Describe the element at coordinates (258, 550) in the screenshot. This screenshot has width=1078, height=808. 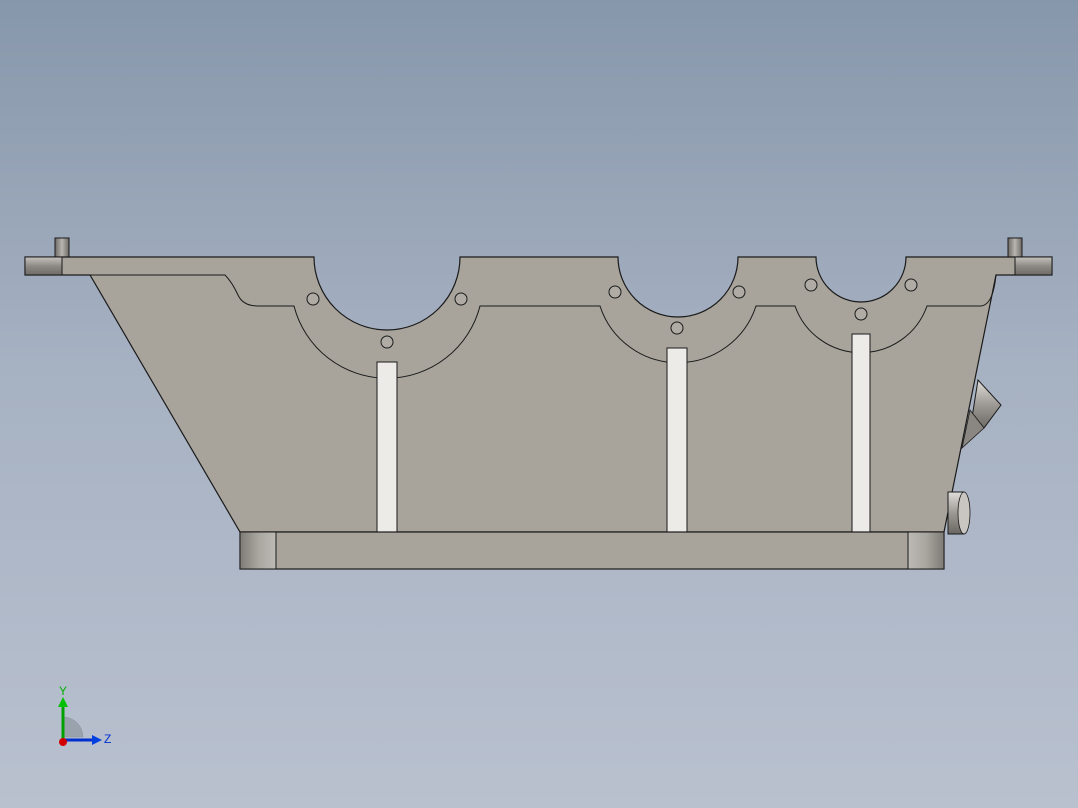
I see `base-pad-left` at that location.